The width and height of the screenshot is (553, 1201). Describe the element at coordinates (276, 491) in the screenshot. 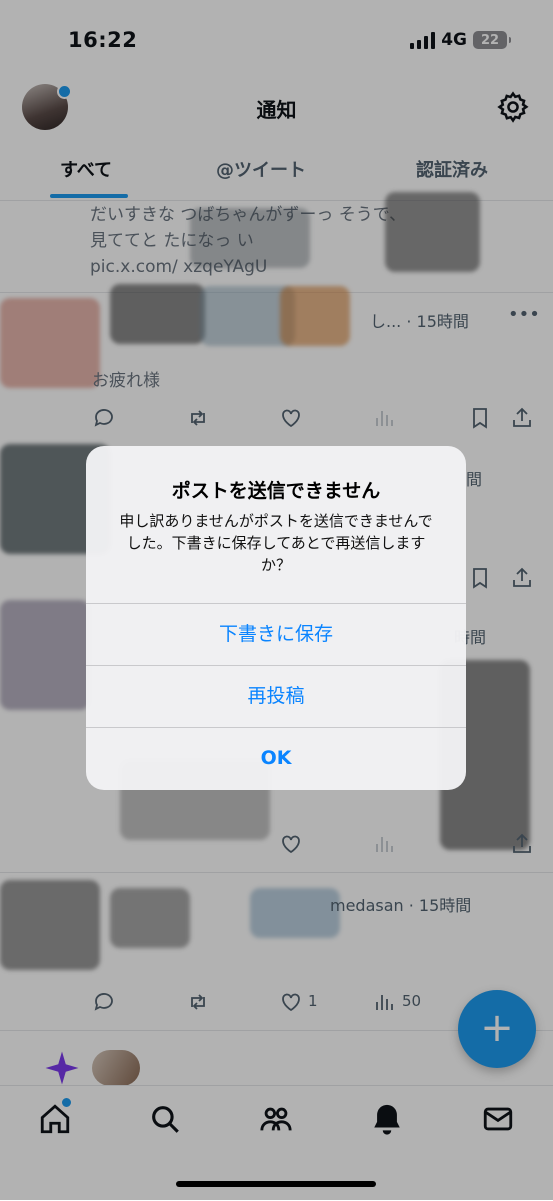

I see `alert-title: ポストを送信できません` at that location.